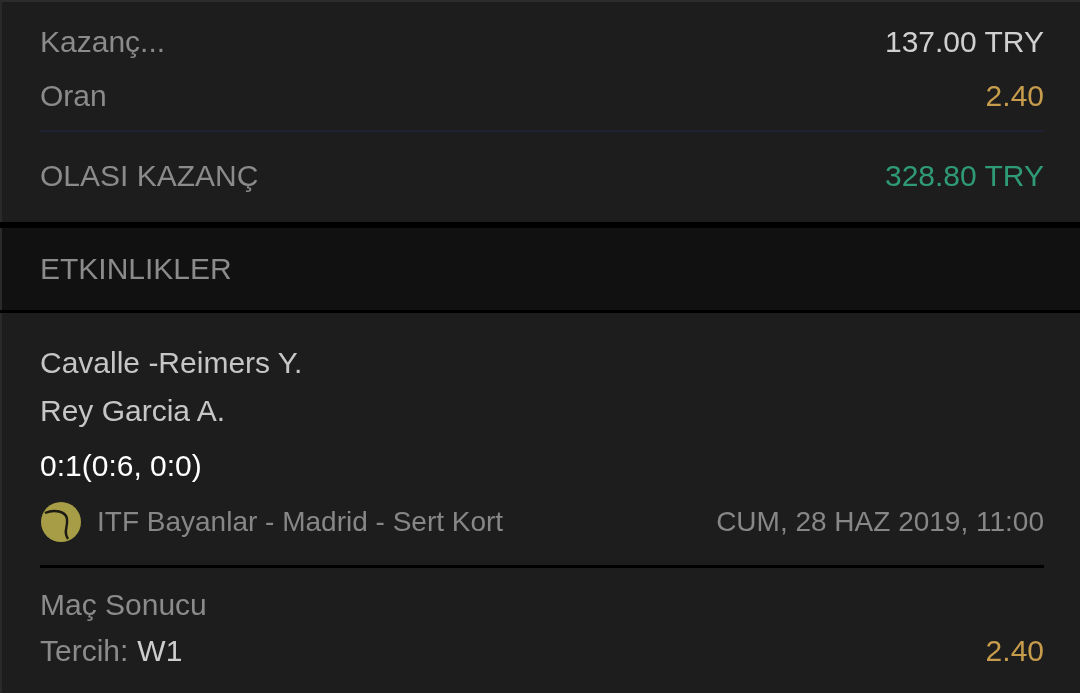  I want to click on section-title: ETKINLIKLER, so click(136, 269).